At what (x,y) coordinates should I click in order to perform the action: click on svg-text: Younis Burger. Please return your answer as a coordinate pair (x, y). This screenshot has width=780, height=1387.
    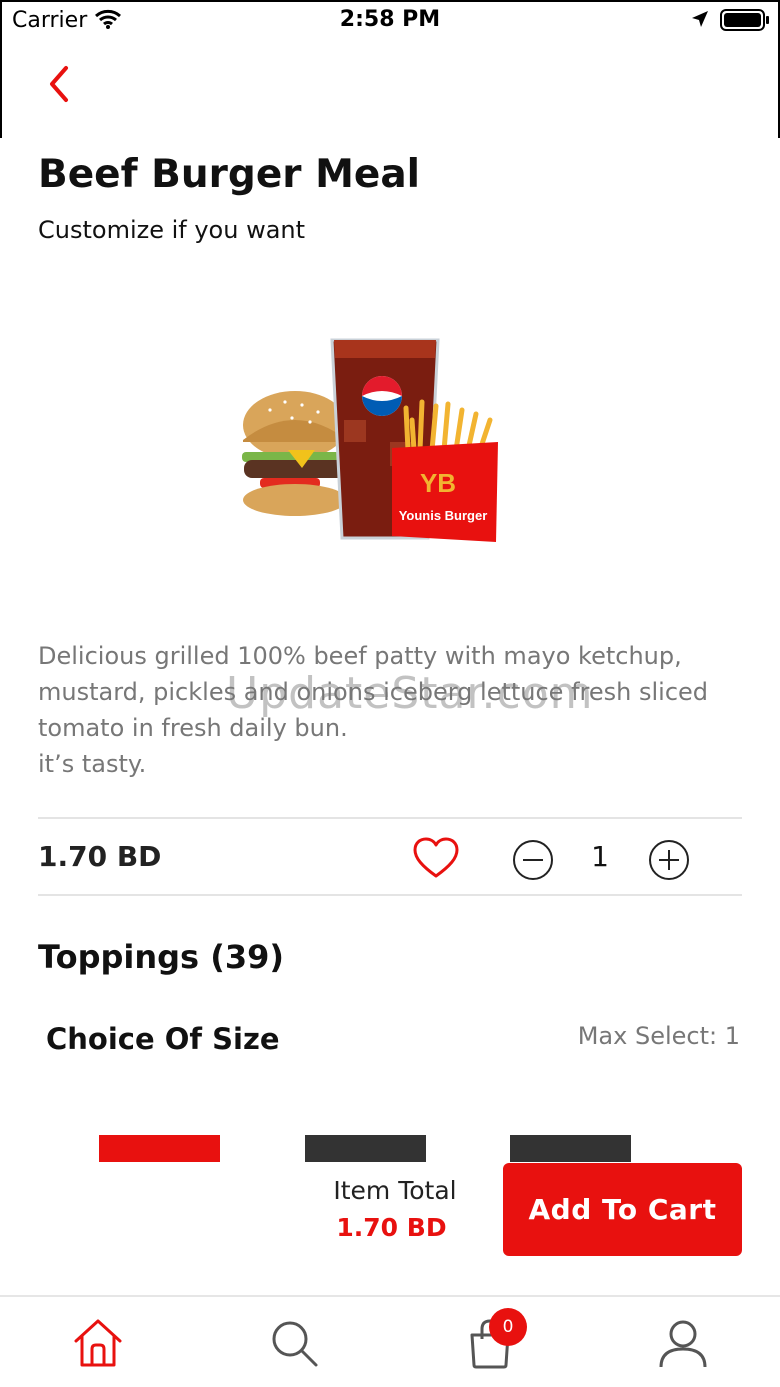
    Looking at the image, I should click on (443, 515).